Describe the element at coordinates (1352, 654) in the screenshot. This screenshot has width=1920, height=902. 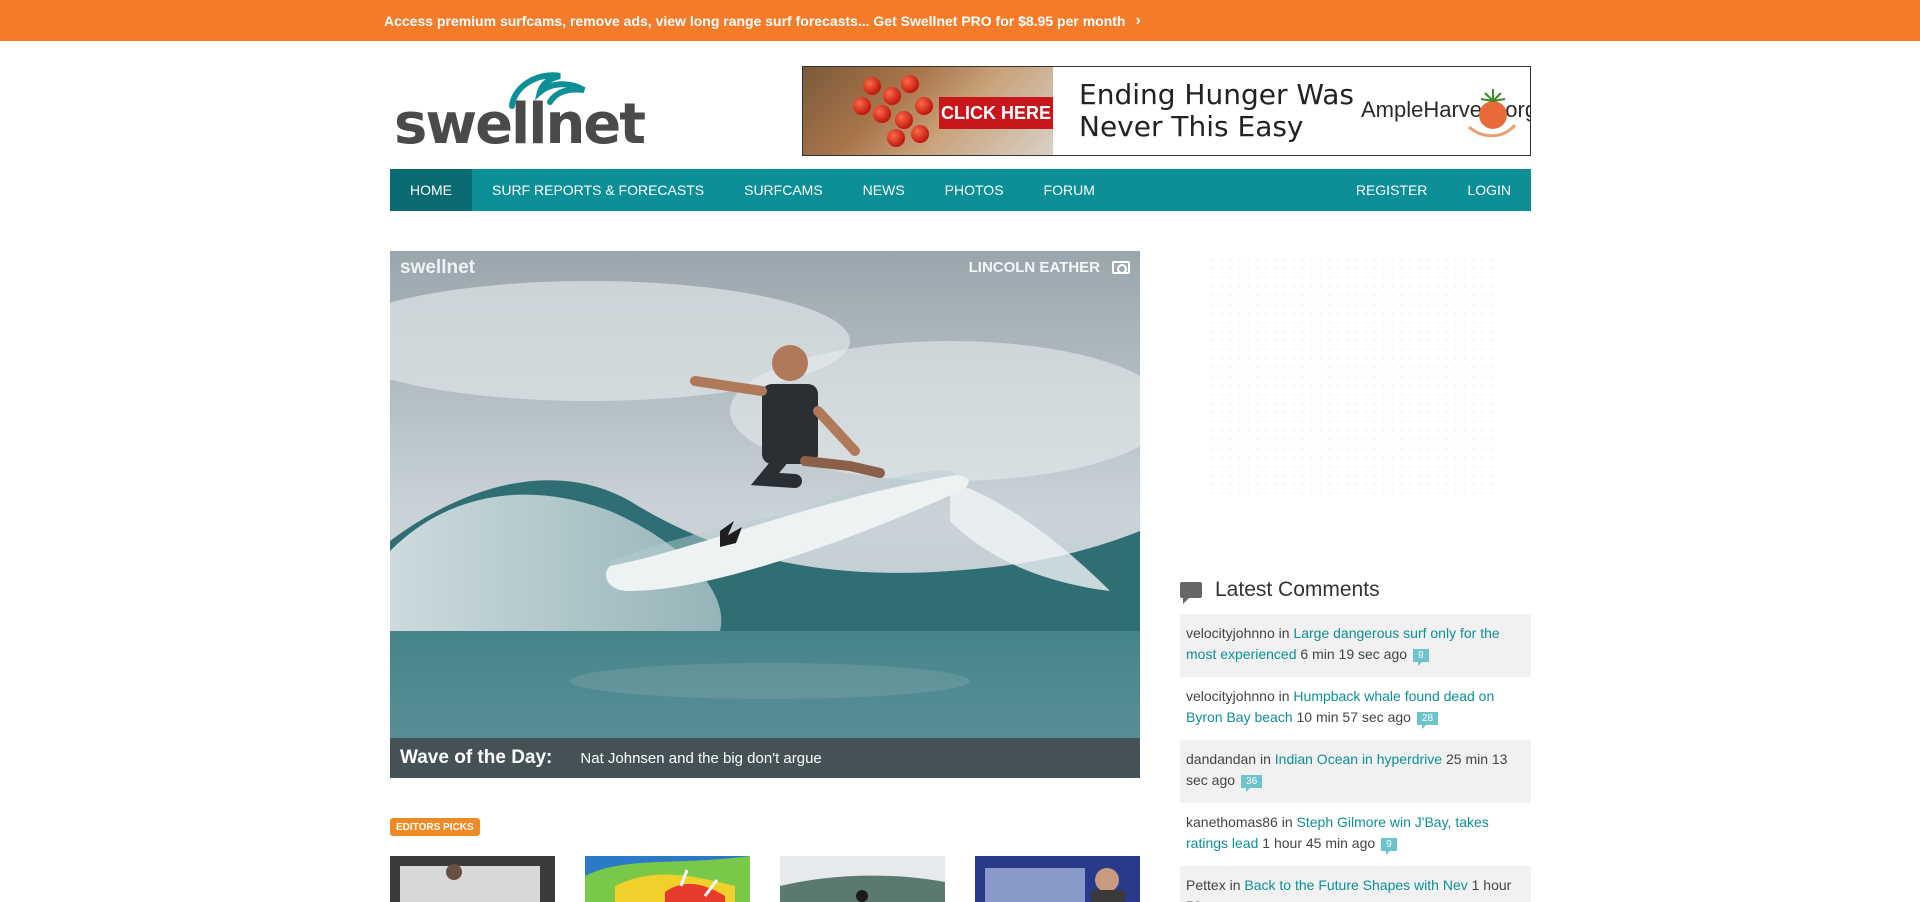
I see `comment-time: 6 min 19 sec ago` at that location.